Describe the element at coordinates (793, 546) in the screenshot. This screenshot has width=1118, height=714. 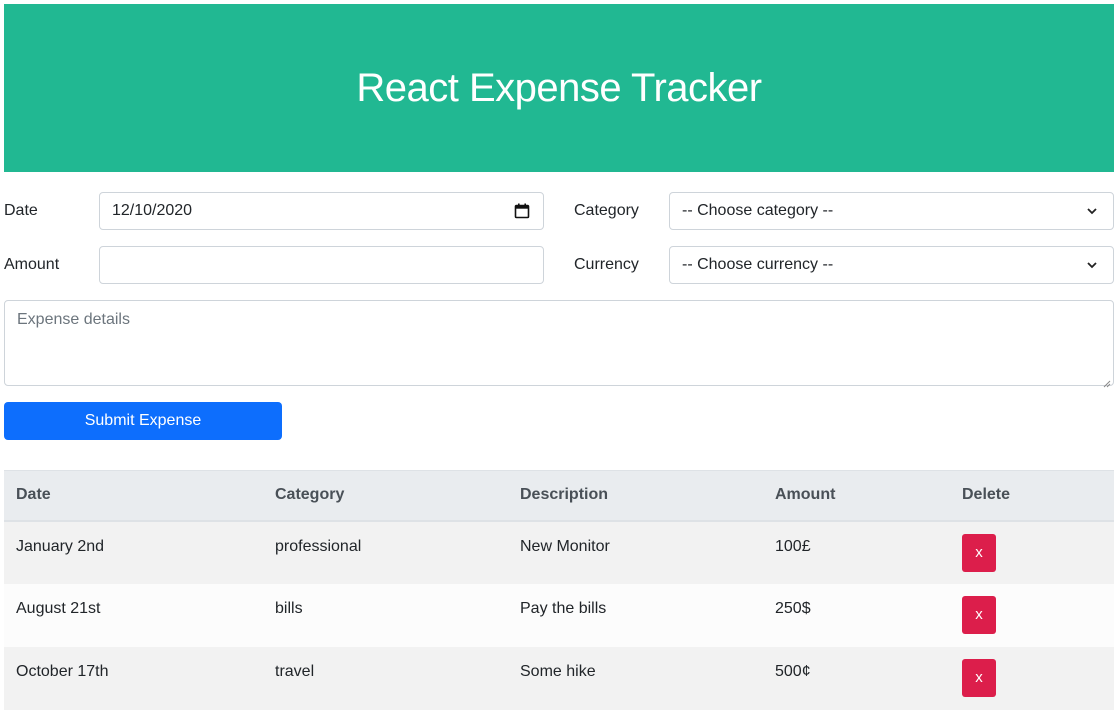
I see `cell-amount: 100£` at that location.